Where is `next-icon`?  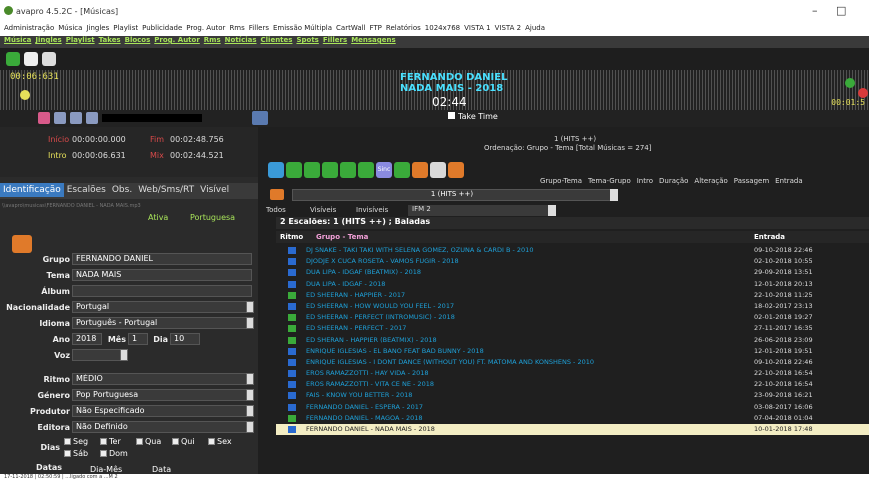 next-icon is located at coordinates (92, 118).